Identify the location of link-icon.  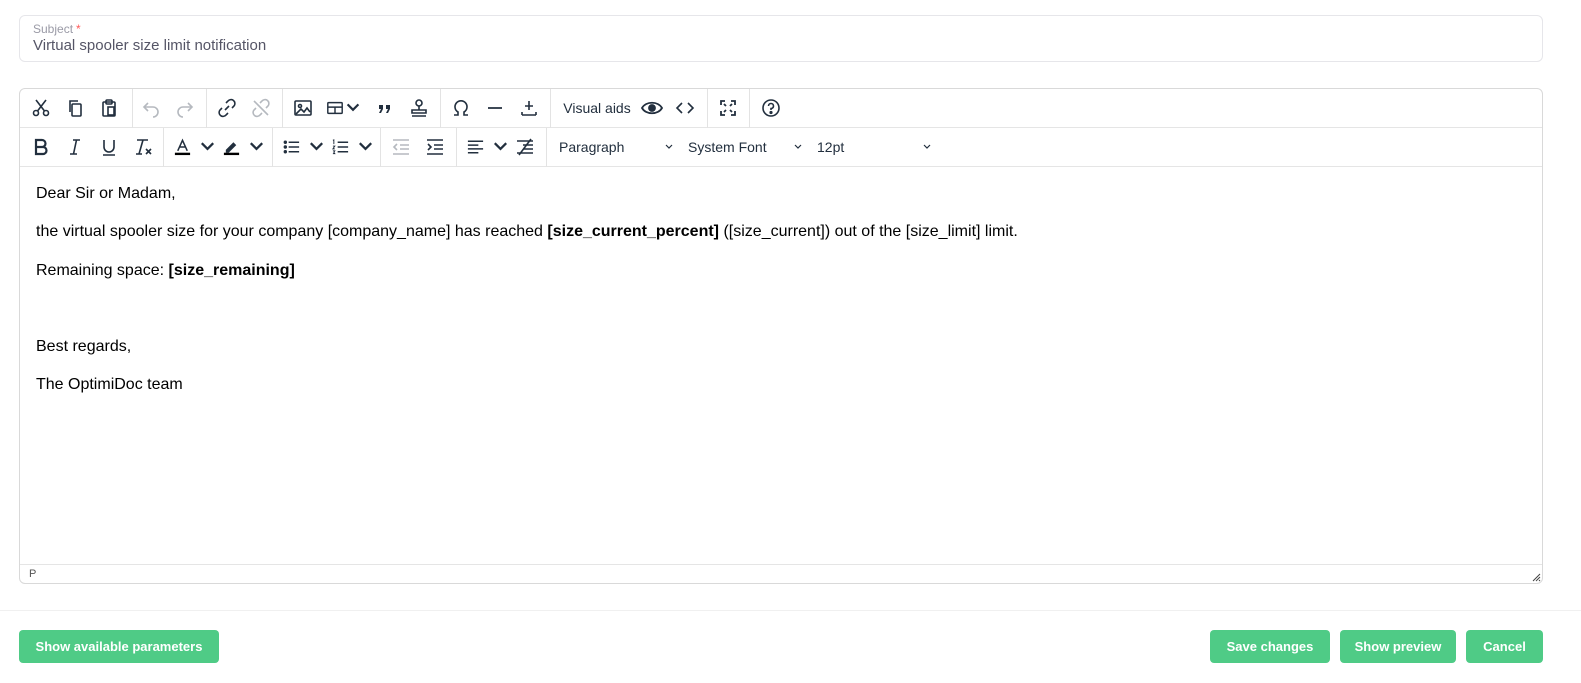
(227, 108).